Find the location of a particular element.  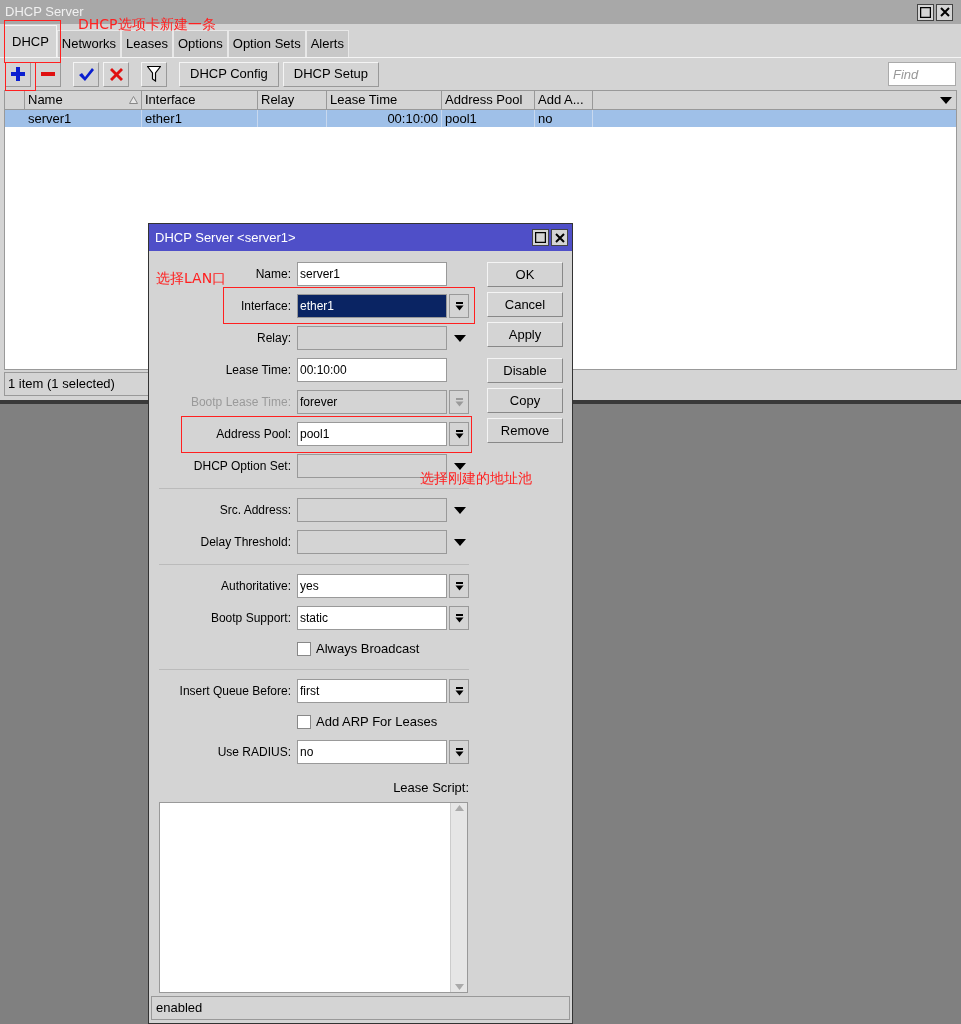

tab: Alerts is located at coordinates (327, 43).